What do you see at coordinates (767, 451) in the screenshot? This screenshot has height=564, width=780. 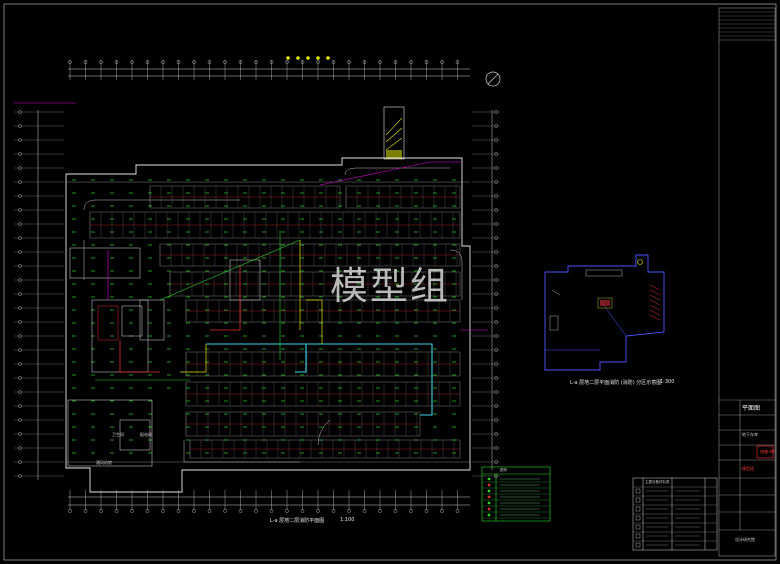 I see `title-drawing-no: 电施-09` at bounding box center [767, 451].